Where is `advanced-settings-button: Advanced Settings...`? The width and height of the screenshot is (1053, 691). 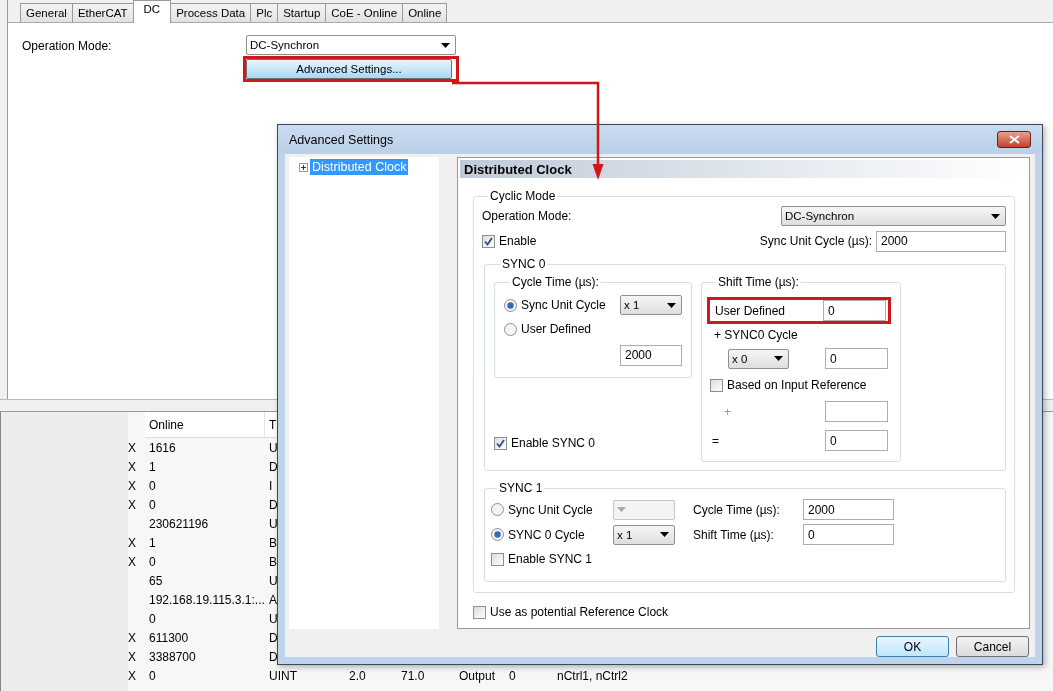 advanced-settings-button: Advanced Settings... is located at coordinates (349, 69).